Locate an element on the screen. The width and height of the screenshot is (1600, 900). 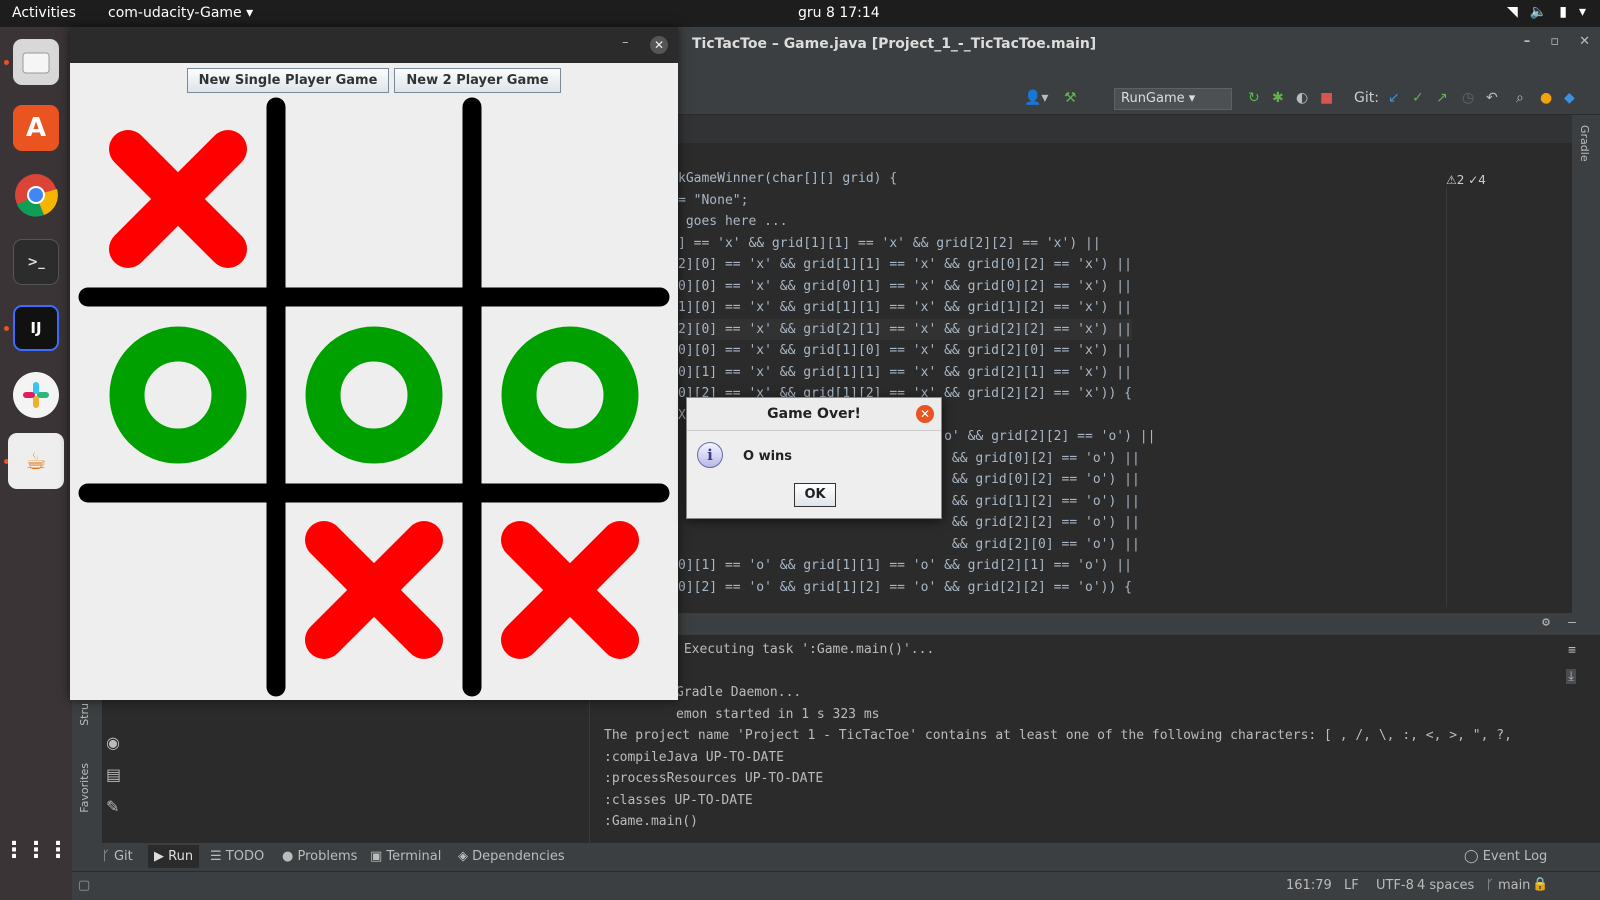
tab-git: ᚴ Git is located at coordinates (117, 856).